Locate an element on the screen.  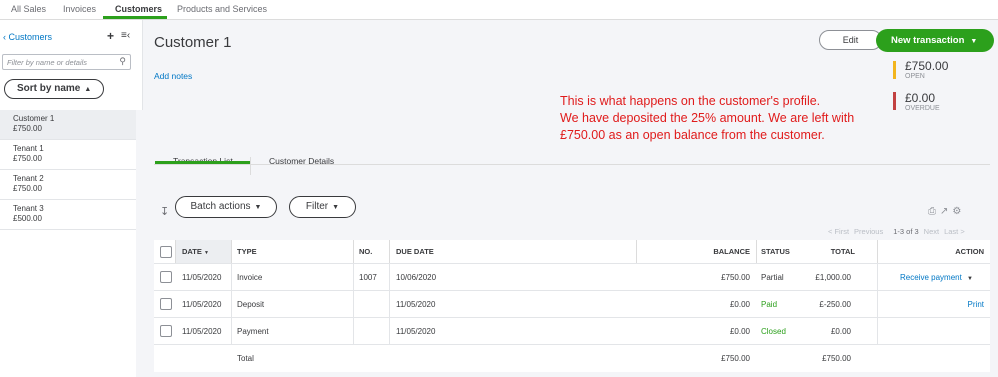
cell-status: Paid is located at coordinates (769, 304).